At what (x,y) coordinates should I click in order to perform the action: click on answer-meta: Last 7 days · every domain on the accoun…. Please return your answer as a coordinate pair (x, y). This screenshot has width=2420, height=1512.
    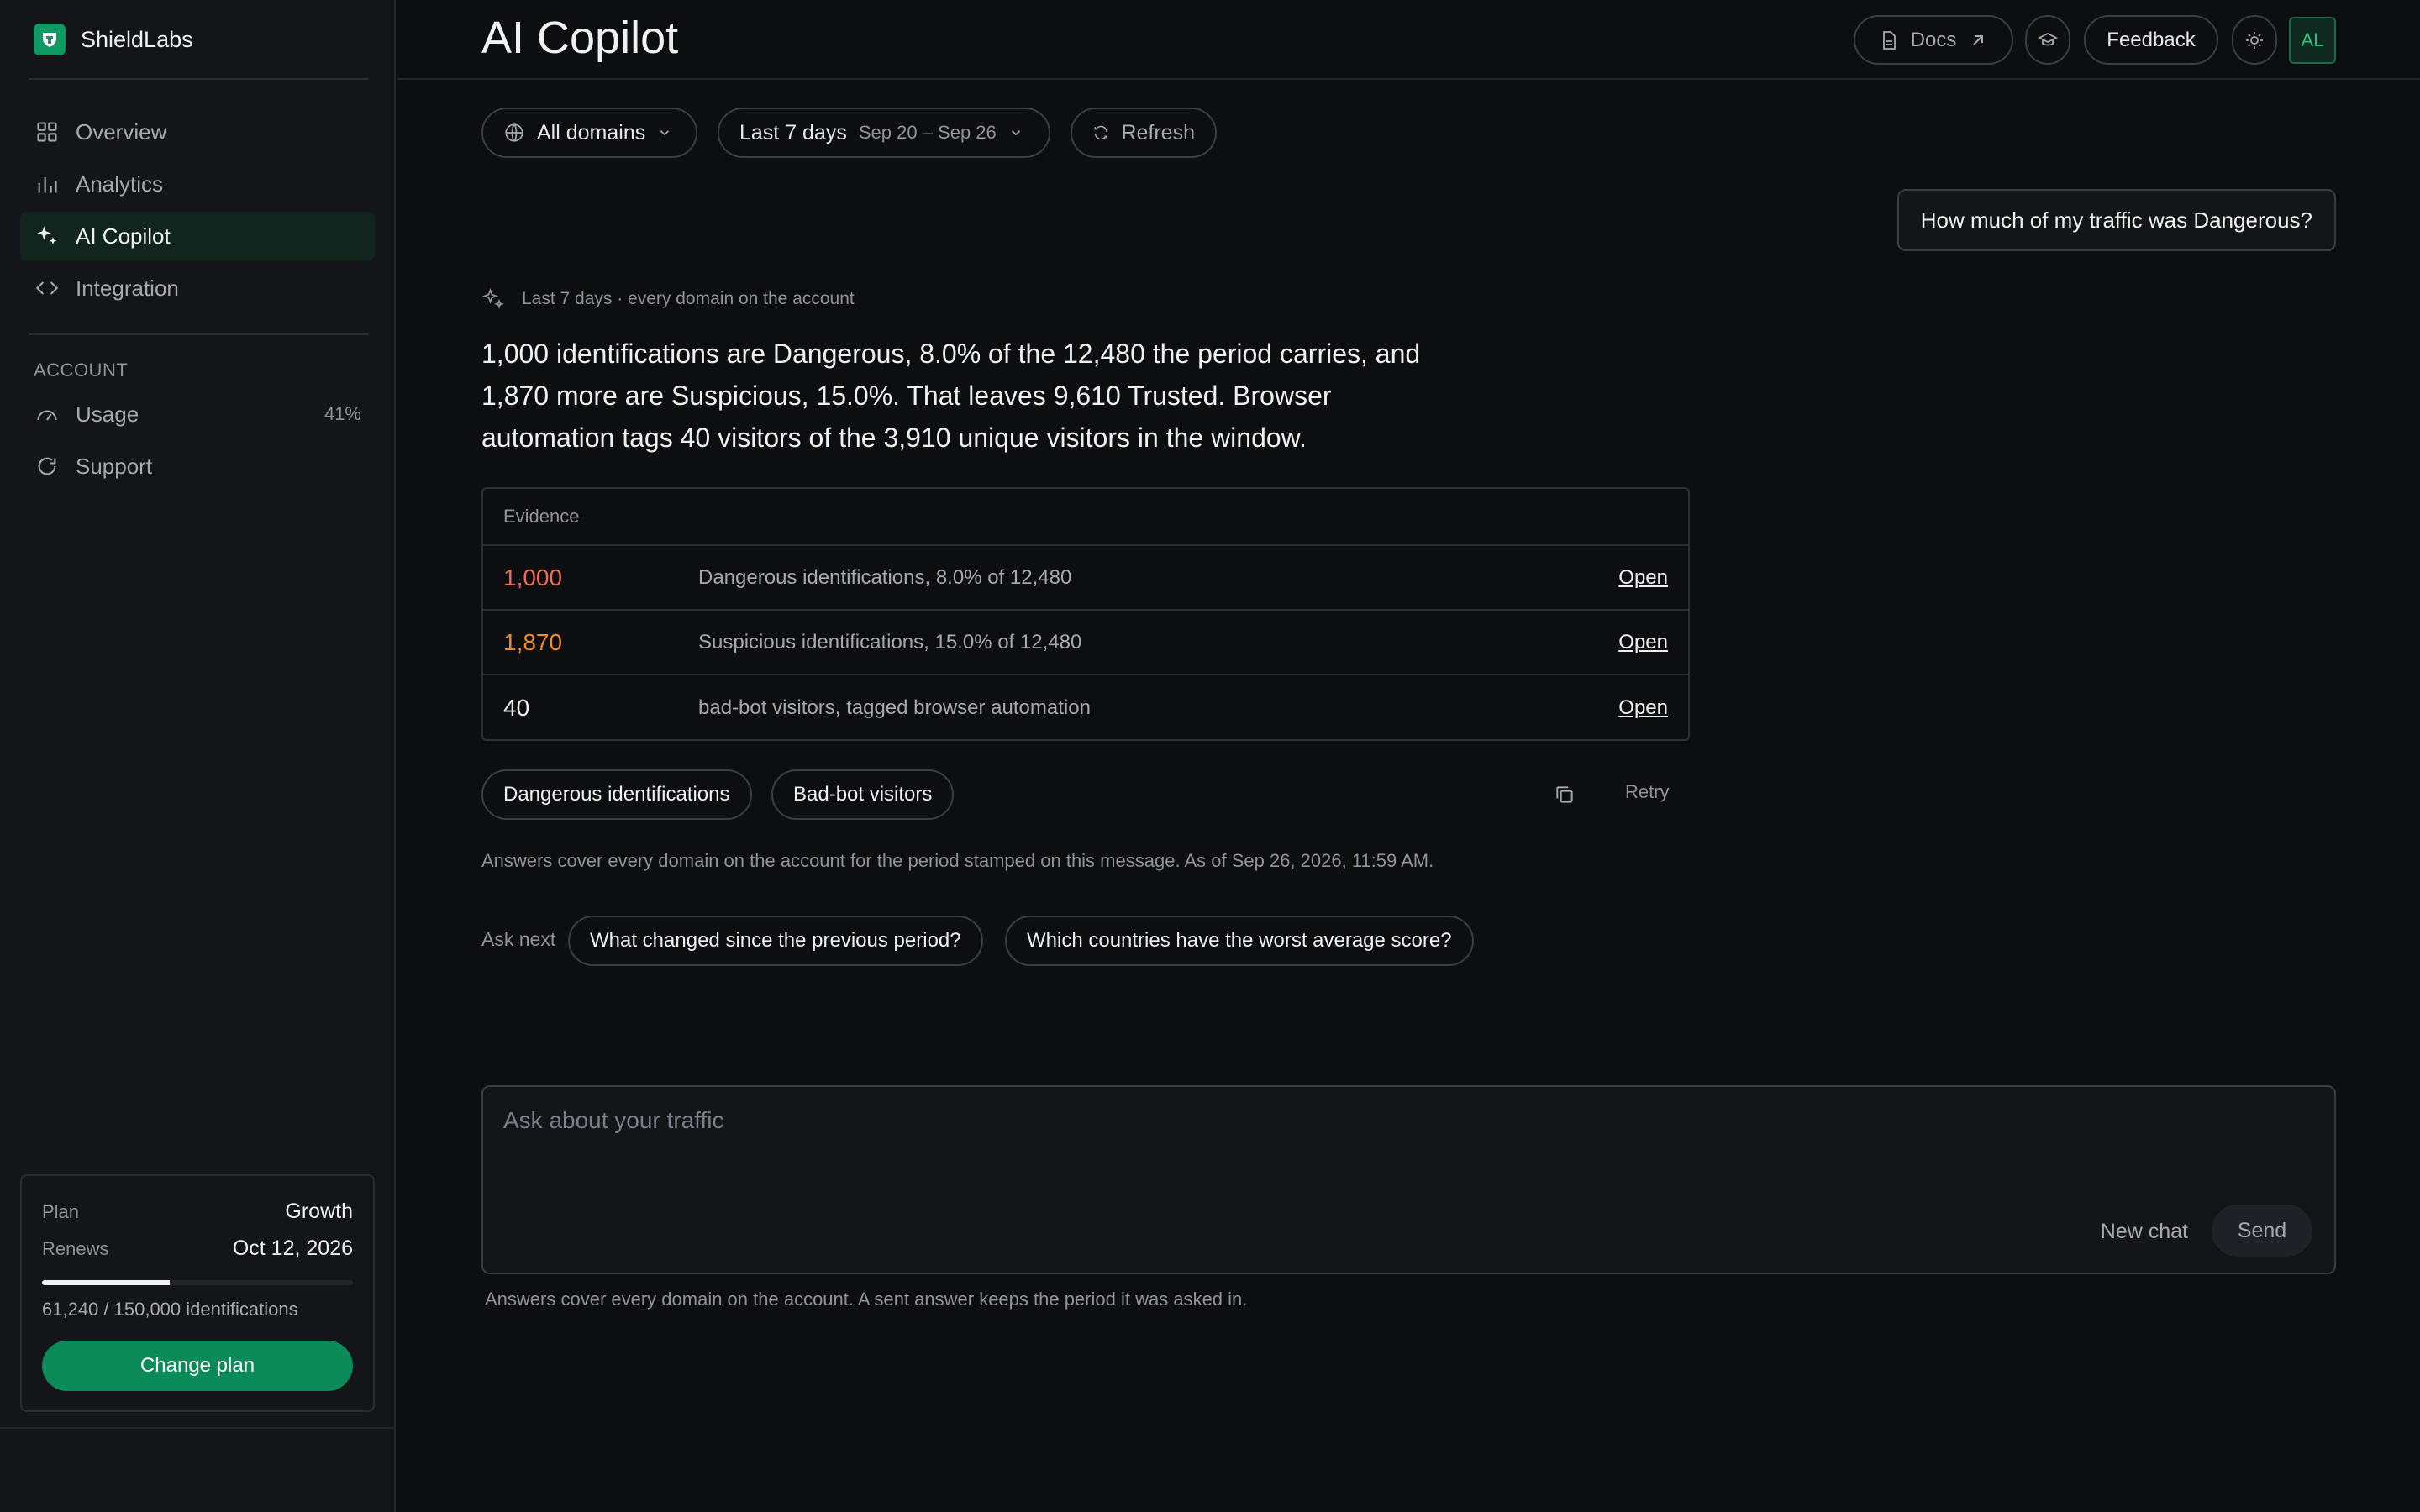
    Looking at the image, I should click on (668, 299).